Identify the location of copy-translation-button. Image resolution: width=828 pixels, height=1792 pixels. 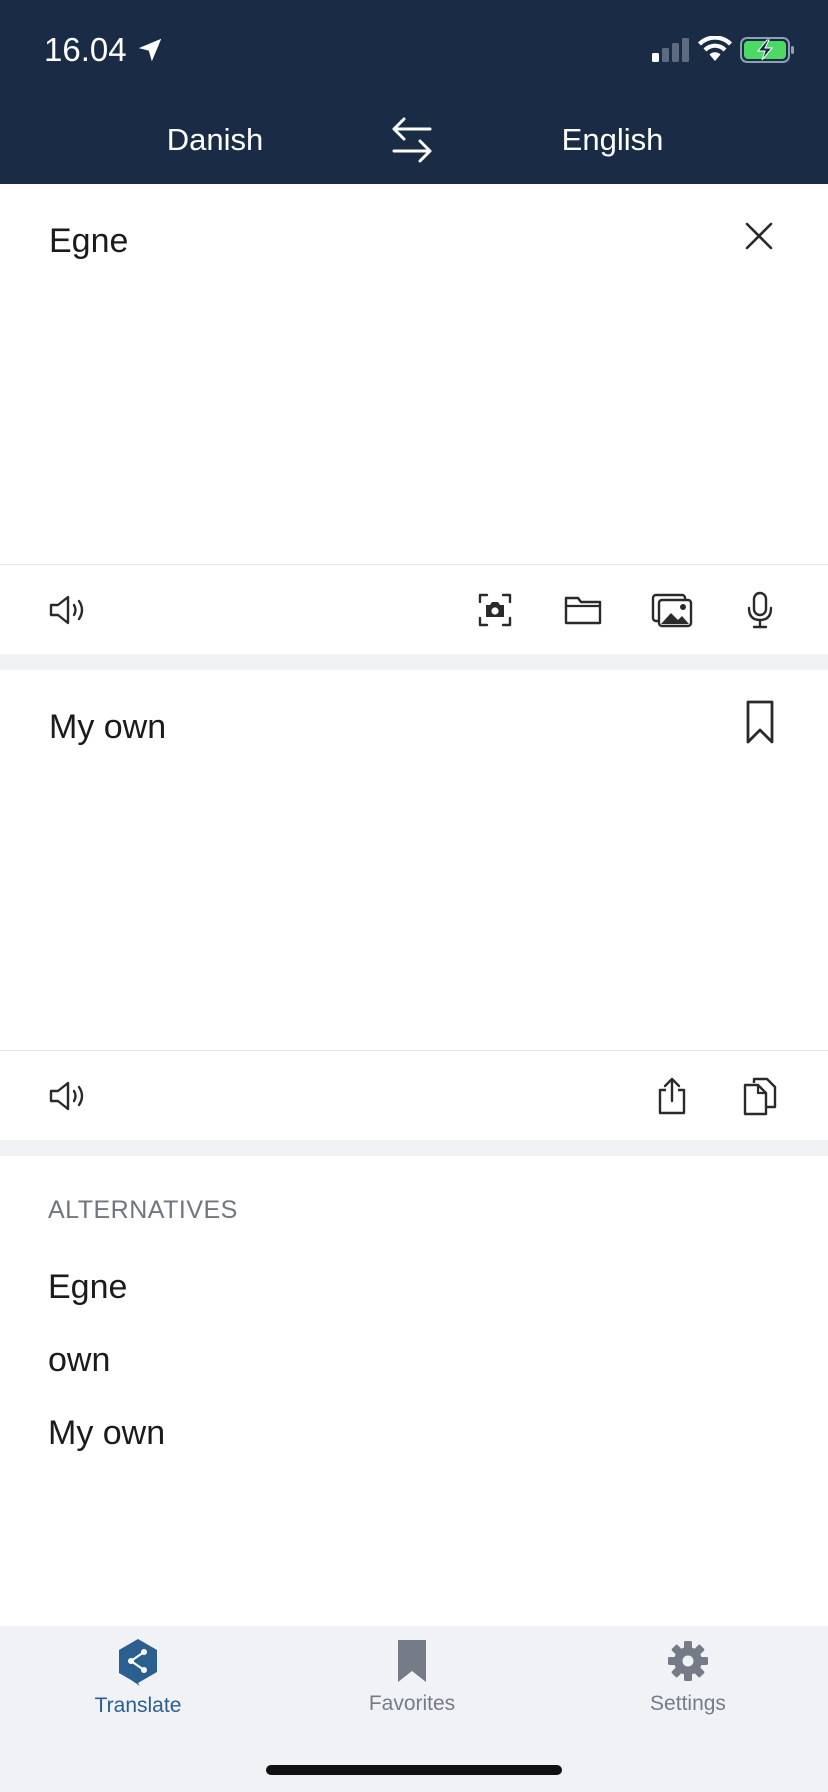
(760, 1096).